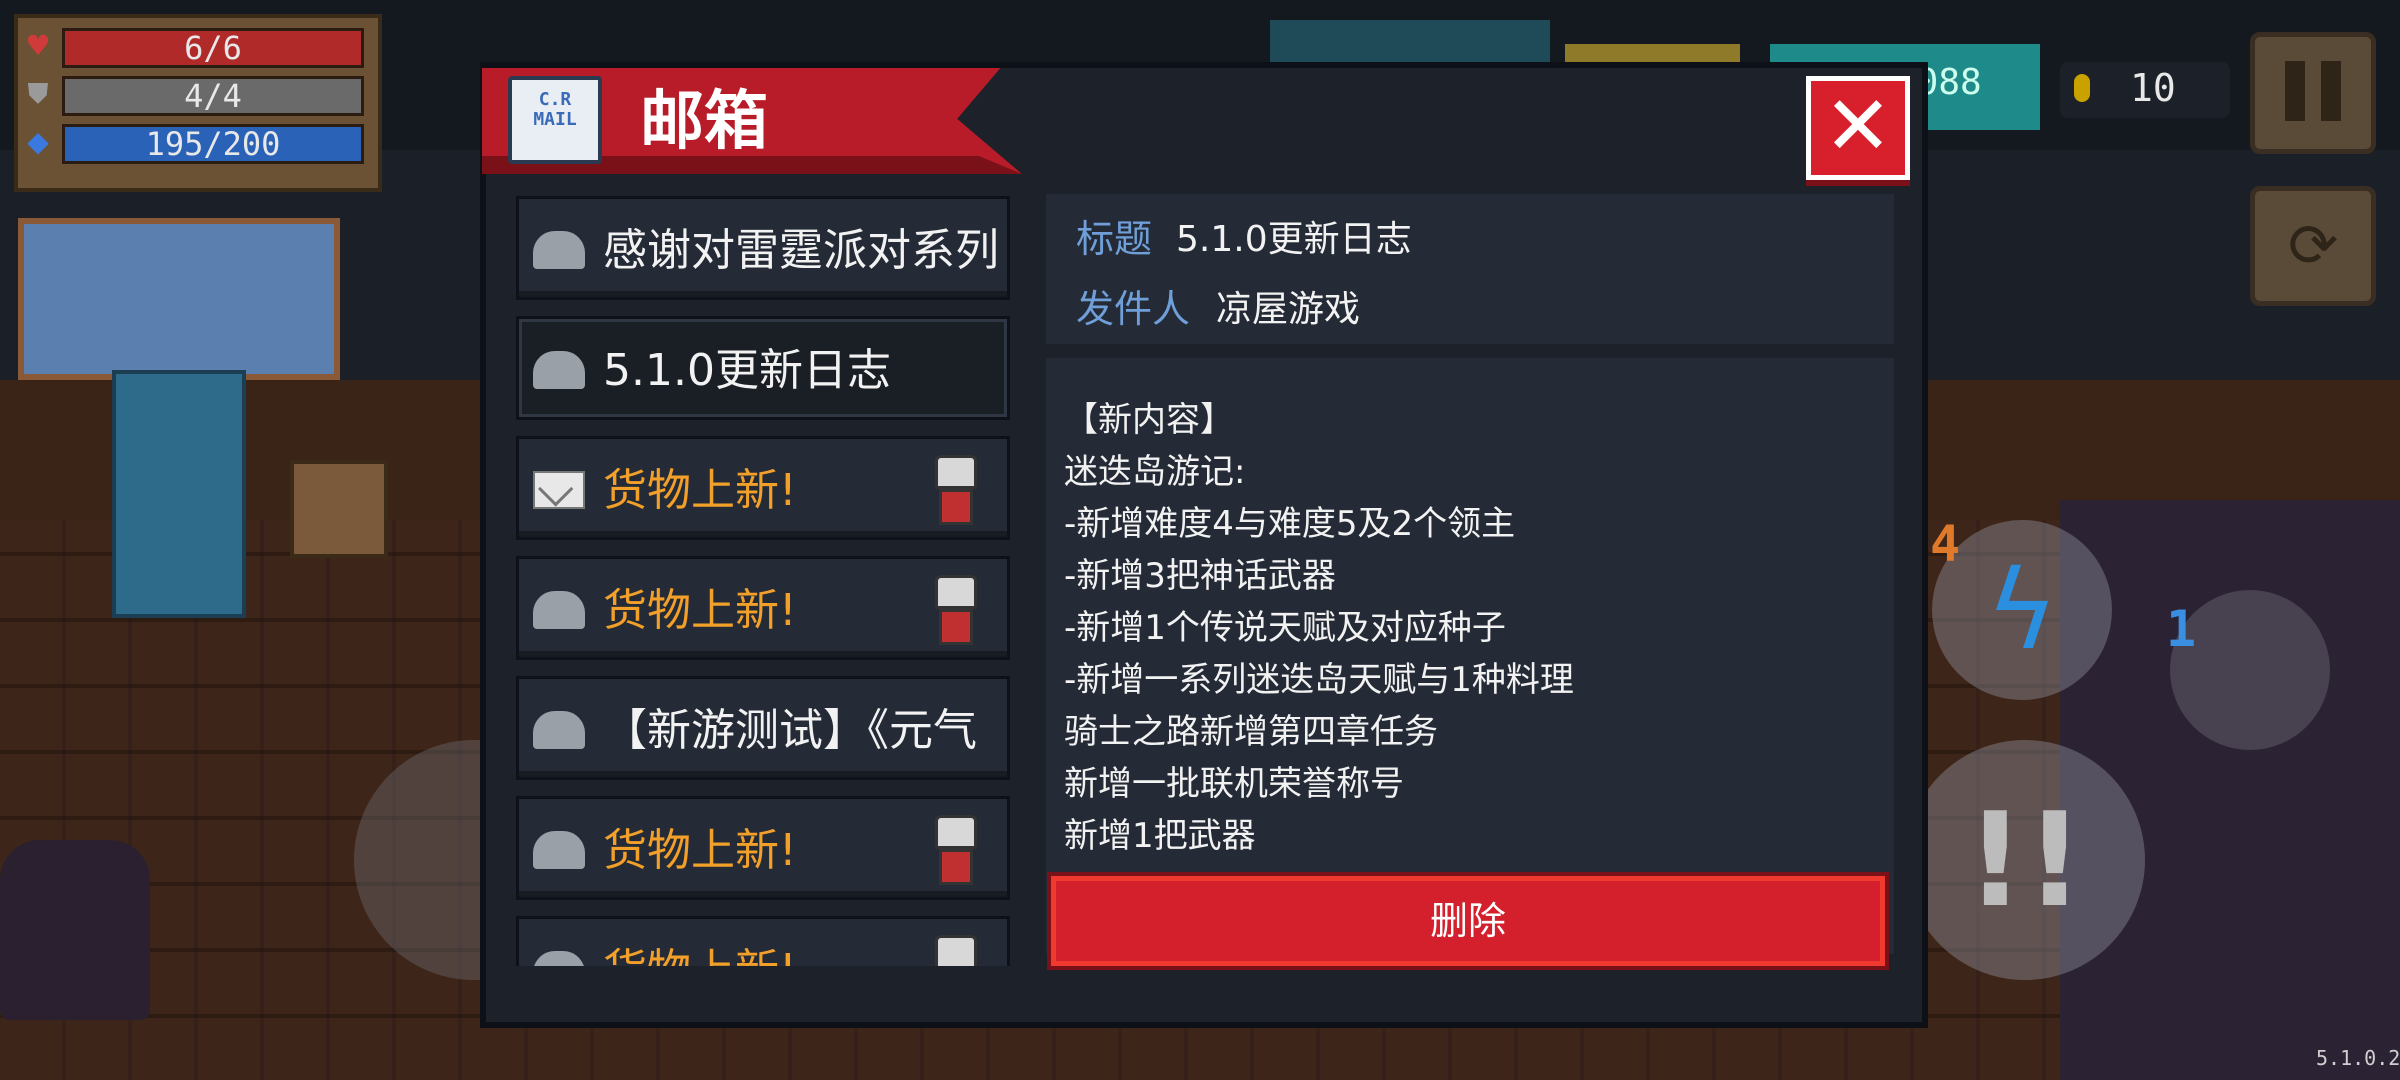 This screenshot has width=2400, height=1080. I want to click on mail-list-item: 【新游测试】《元气, so click(763, 728).